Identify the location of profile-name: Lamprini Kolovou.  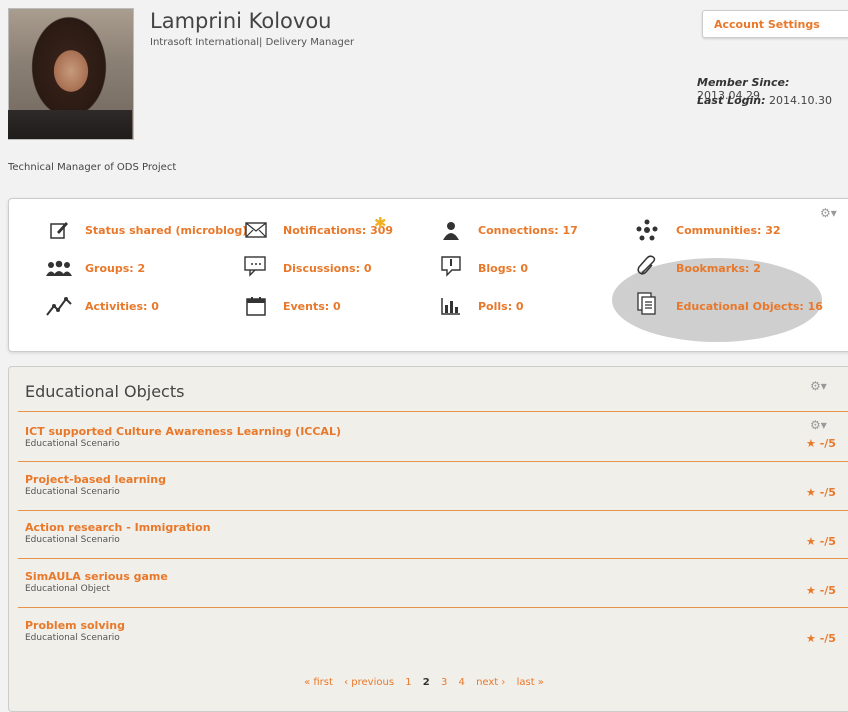
(241, 21).